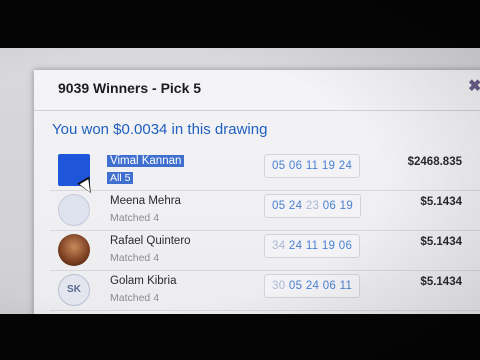  Describe the element at coordinates (145, 201) in the screenshot. I see `winner-name: Meena Mehra` at that location.